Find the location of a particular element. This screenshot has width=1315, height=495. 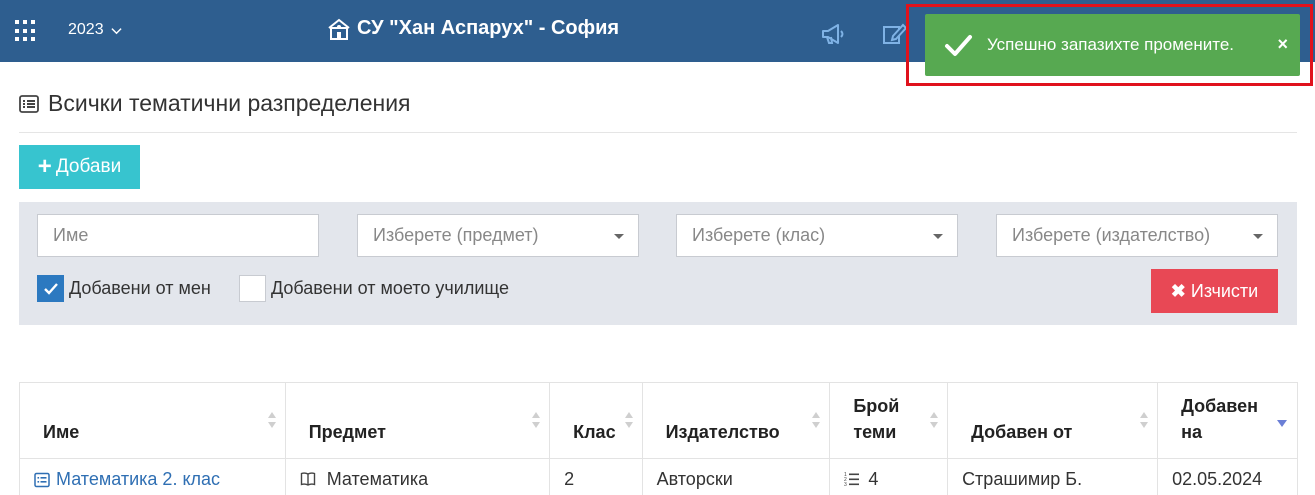

school-name: СУ "Хан Аспарух" - София is located at coordinates (488, 28).